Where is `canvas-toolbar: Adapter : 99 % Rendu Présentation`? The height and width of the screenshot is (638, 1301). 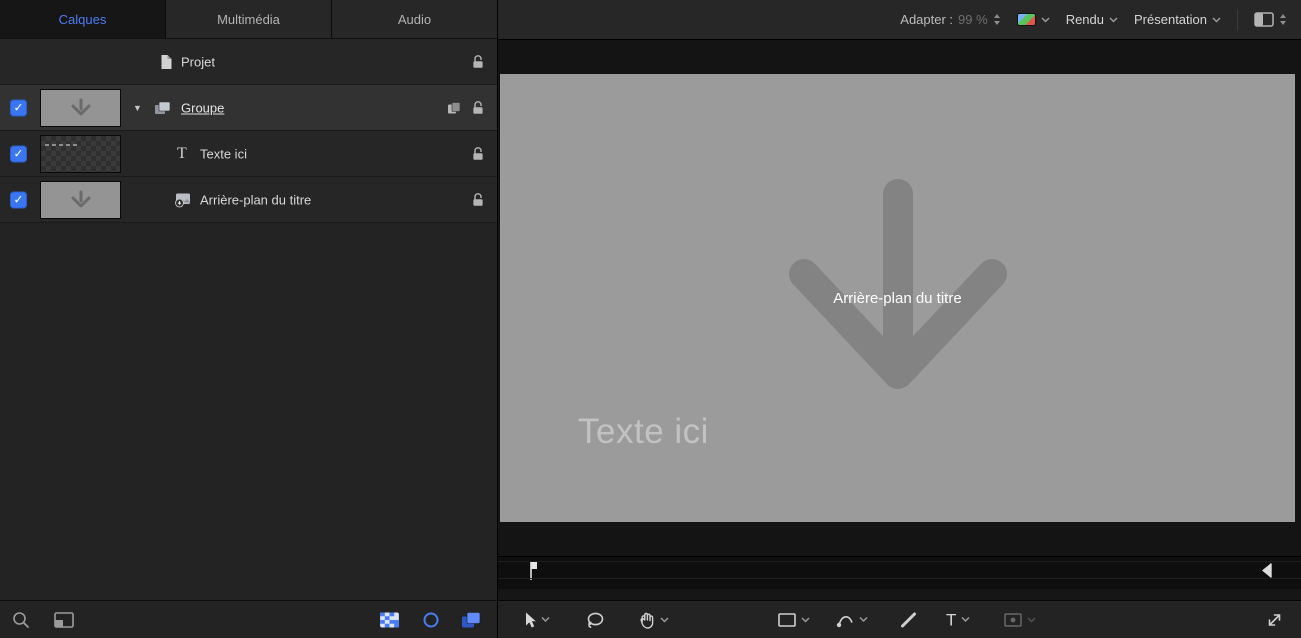
canvas-toolbar: Adapter : 99 % Rendu Présentation is located at coordinates (899, 20).